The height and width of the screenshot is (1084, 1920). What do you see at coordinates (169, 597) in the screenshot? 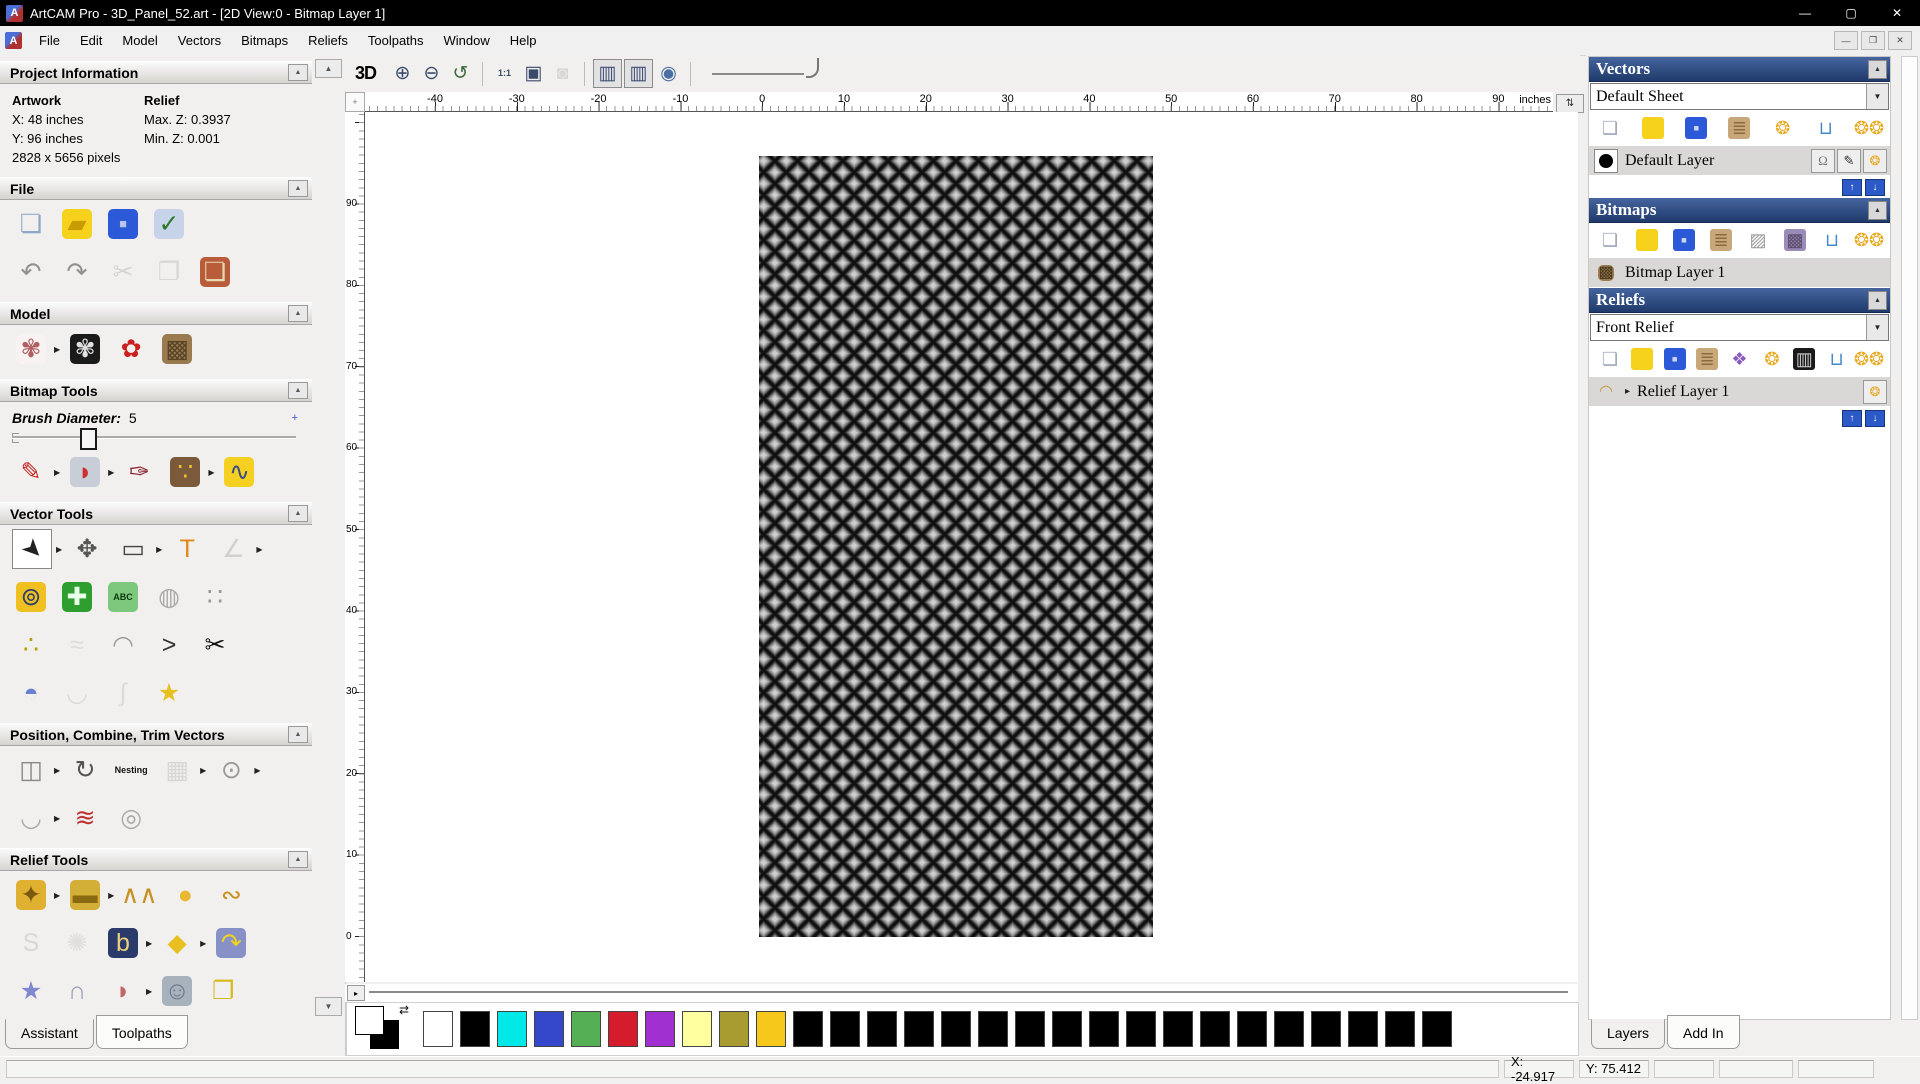
I see `wireframe-icon: ◍` at bounding box center [169, 597].